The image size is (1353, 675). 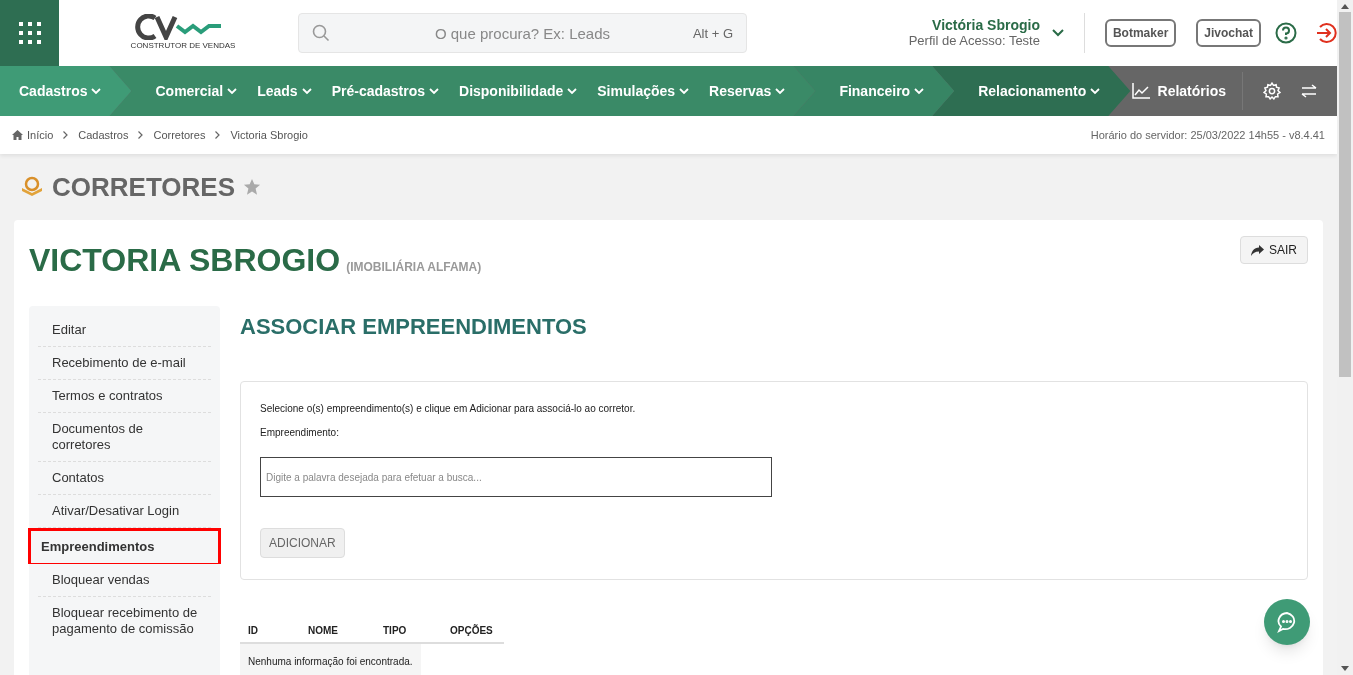 What do you see at coordinates (1186, 91) in the screenshot?
I see `reports-link: Relatórios` at bounding box center [1186, 91].